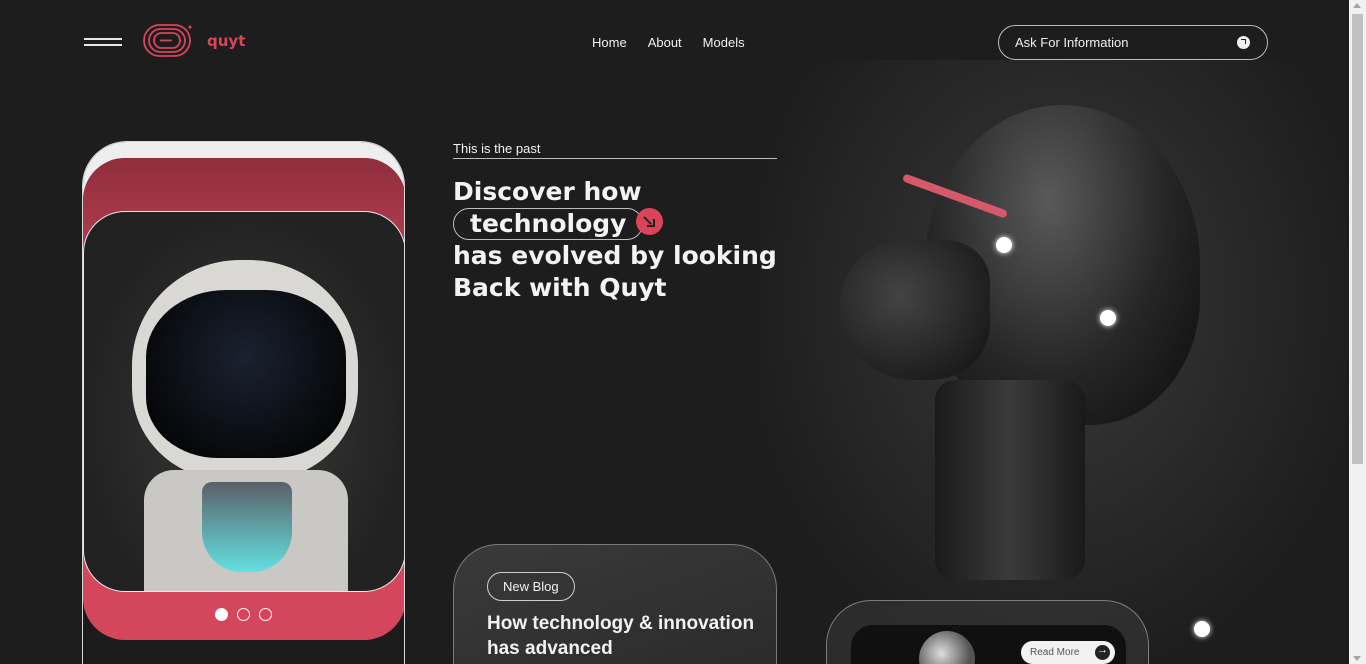 This screenshot has height=664, width=1366. I want to click on new-blog-badge: New Blog, so click(531, 586).